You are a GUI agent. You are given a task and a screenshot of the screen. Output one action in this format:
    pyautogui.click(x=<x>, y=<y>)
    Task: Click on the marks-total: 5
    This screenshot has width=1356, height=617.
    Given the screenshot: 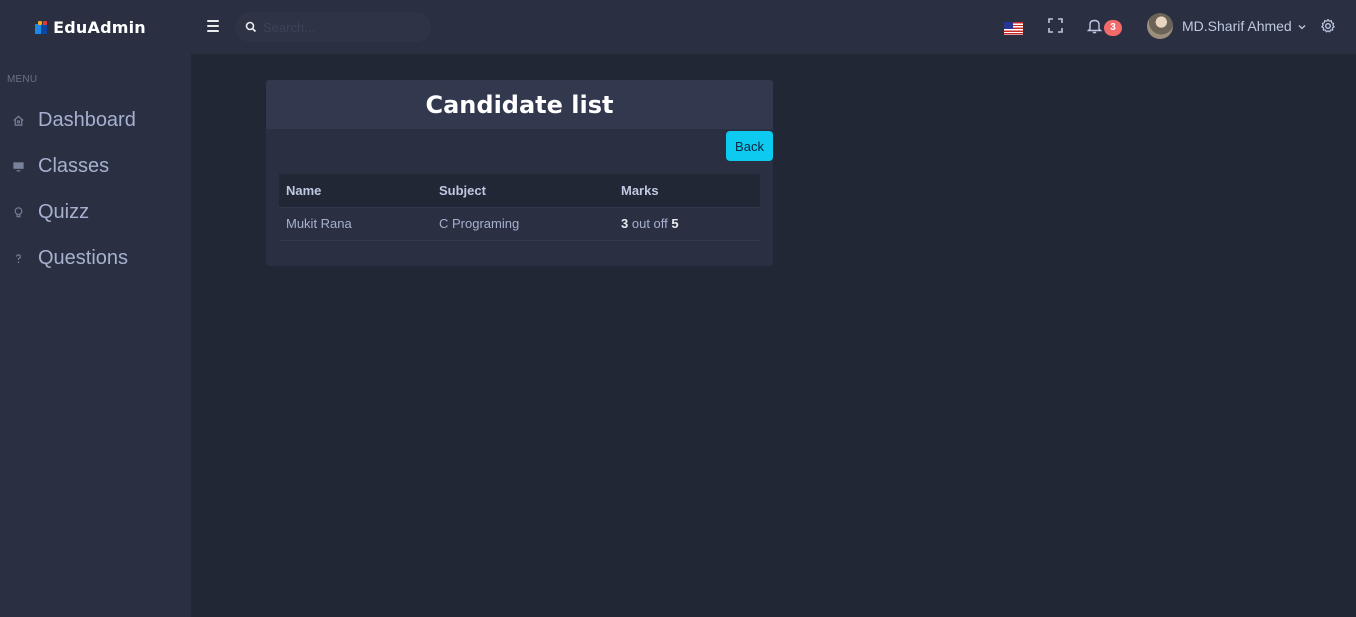 What is the action you would take?
    pyautogui.click(x=675, y=223)
    